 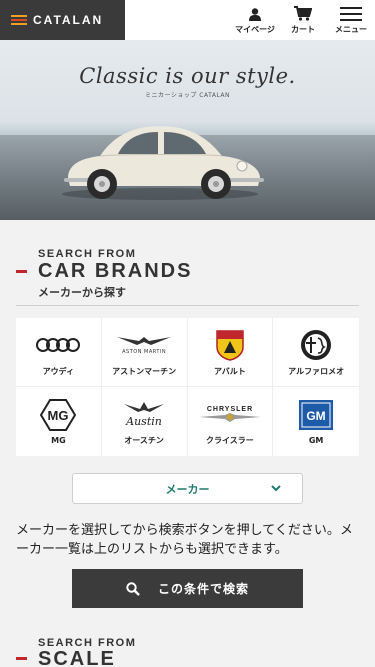 What do you see at coordinates (255, 14) in the screenshot?
I see `user-icon` at bounding box center [255, 14].